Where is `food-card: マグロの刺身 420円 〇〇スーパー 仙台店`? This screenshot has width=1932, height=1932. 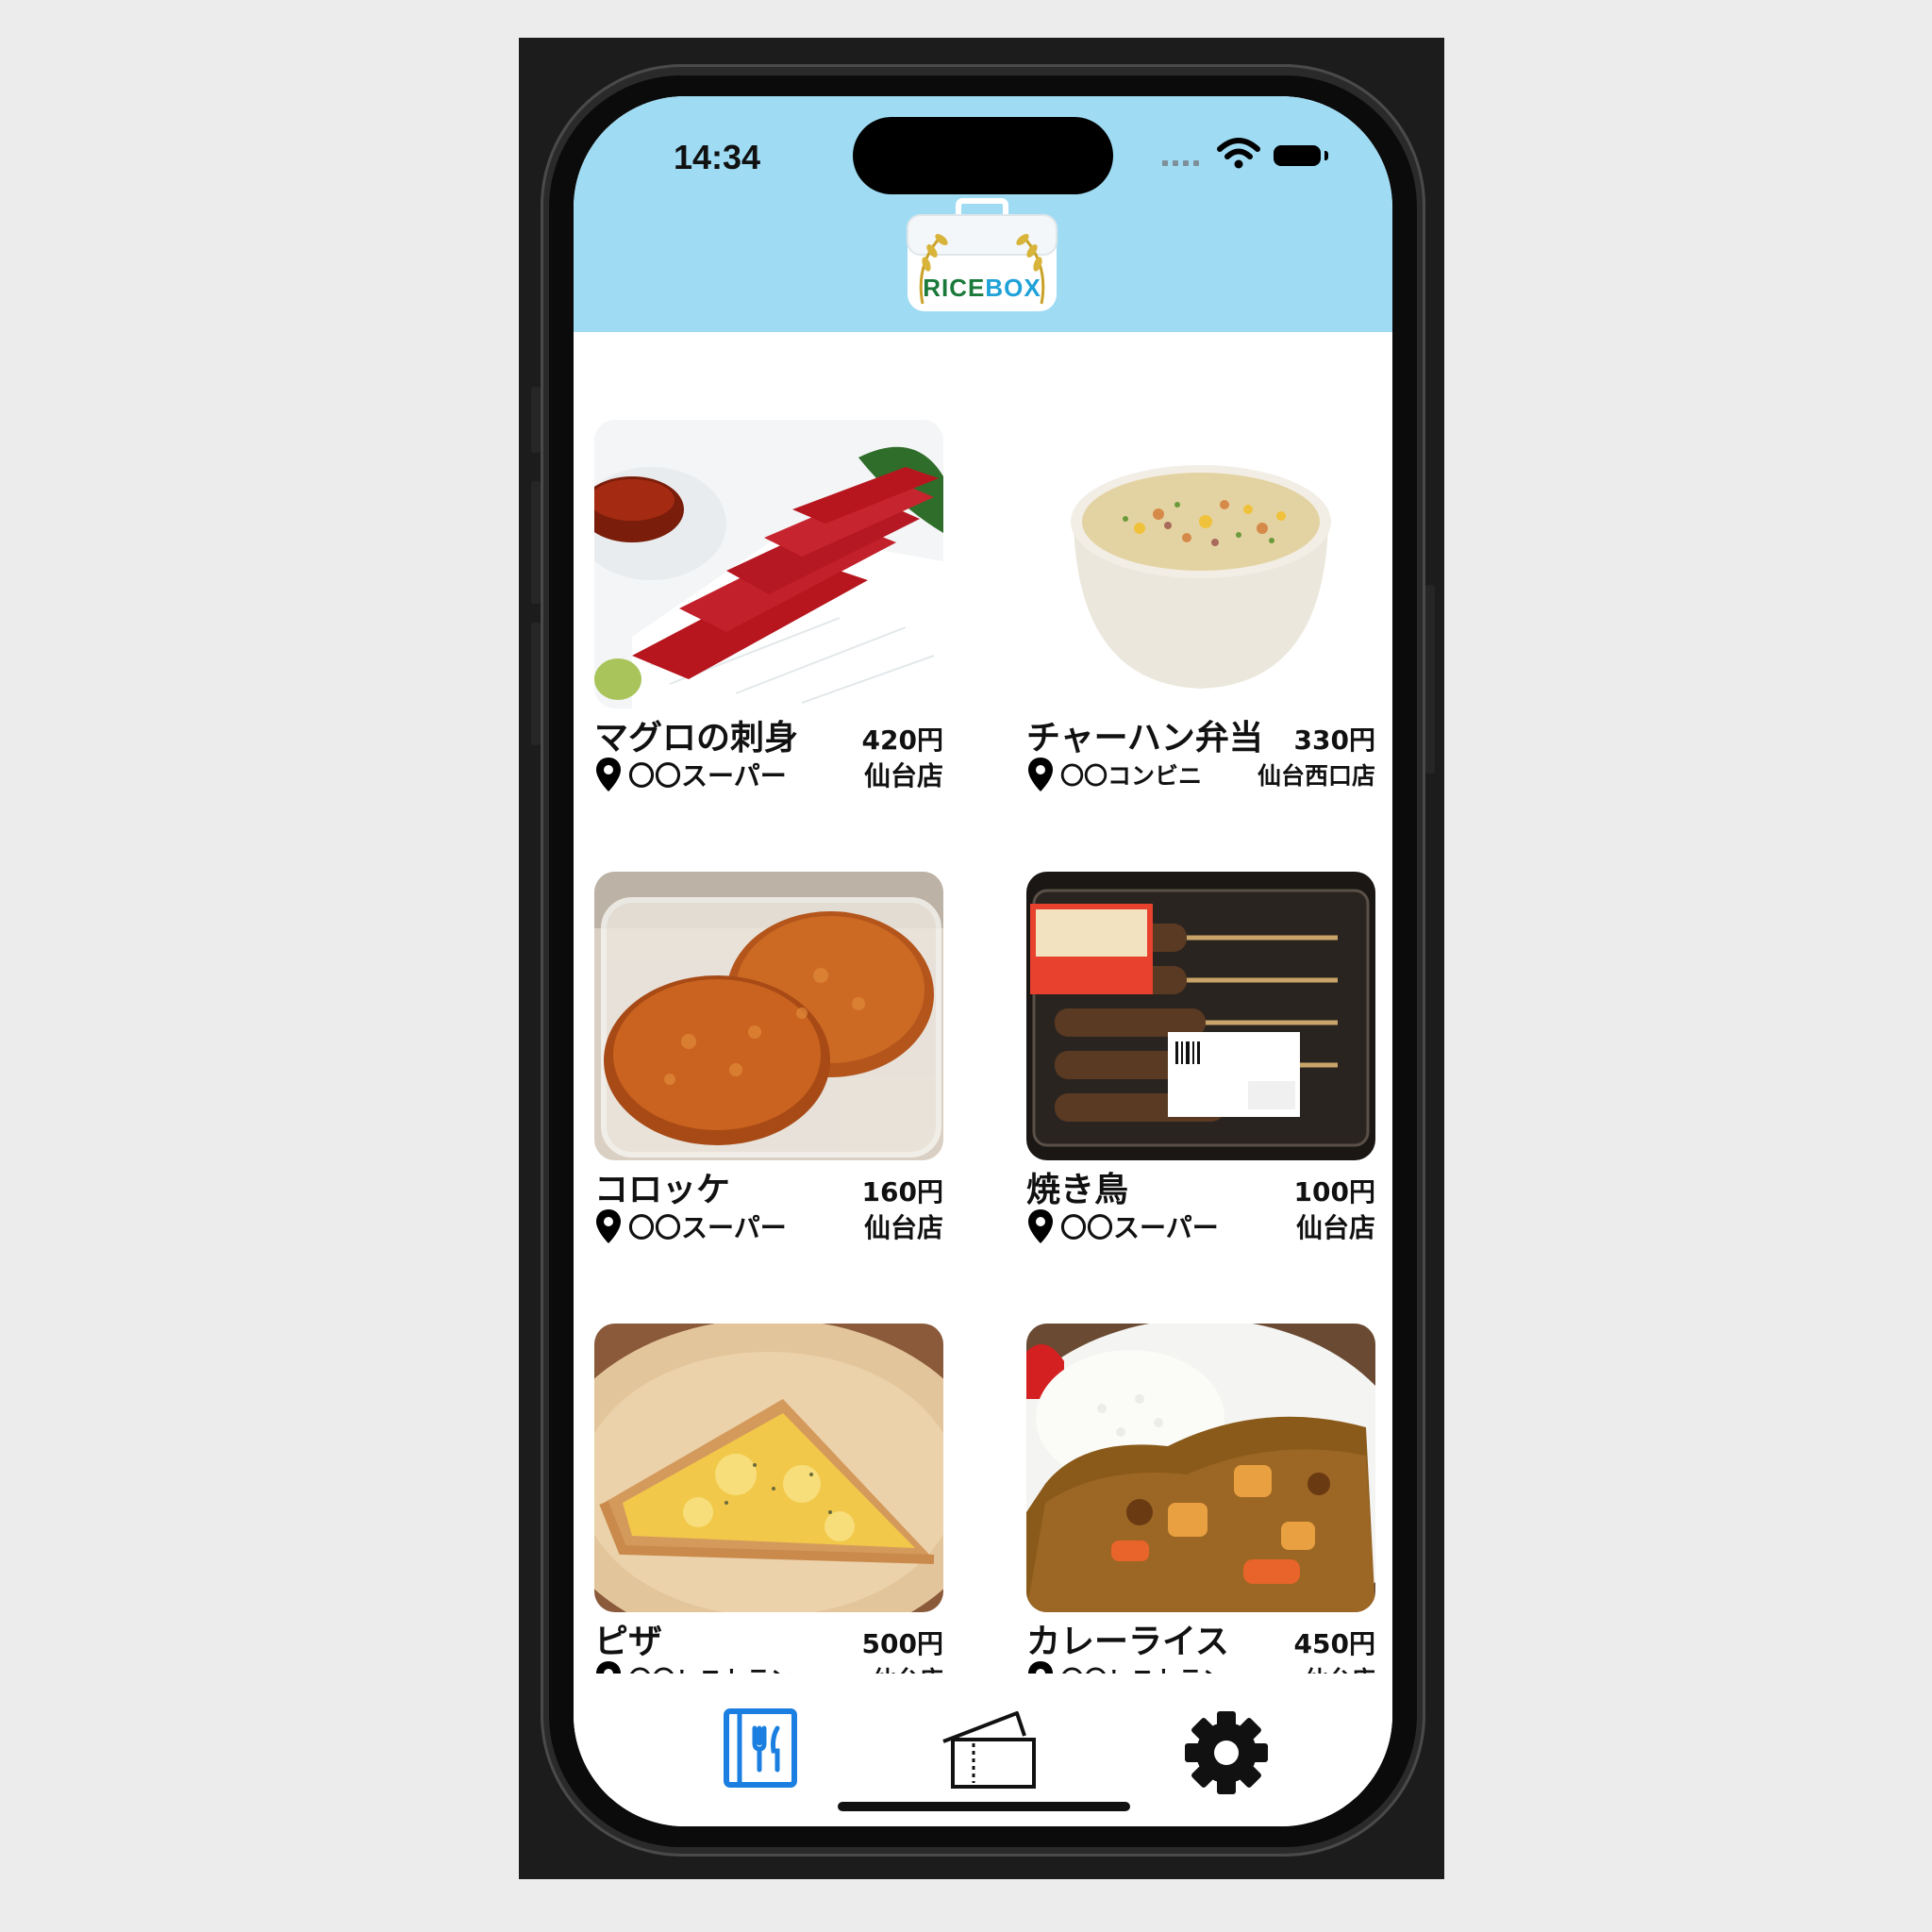
food-card: マグロの刺身 420円 〇〇スーパー 仙台店 is located at coordinates (768, 606).